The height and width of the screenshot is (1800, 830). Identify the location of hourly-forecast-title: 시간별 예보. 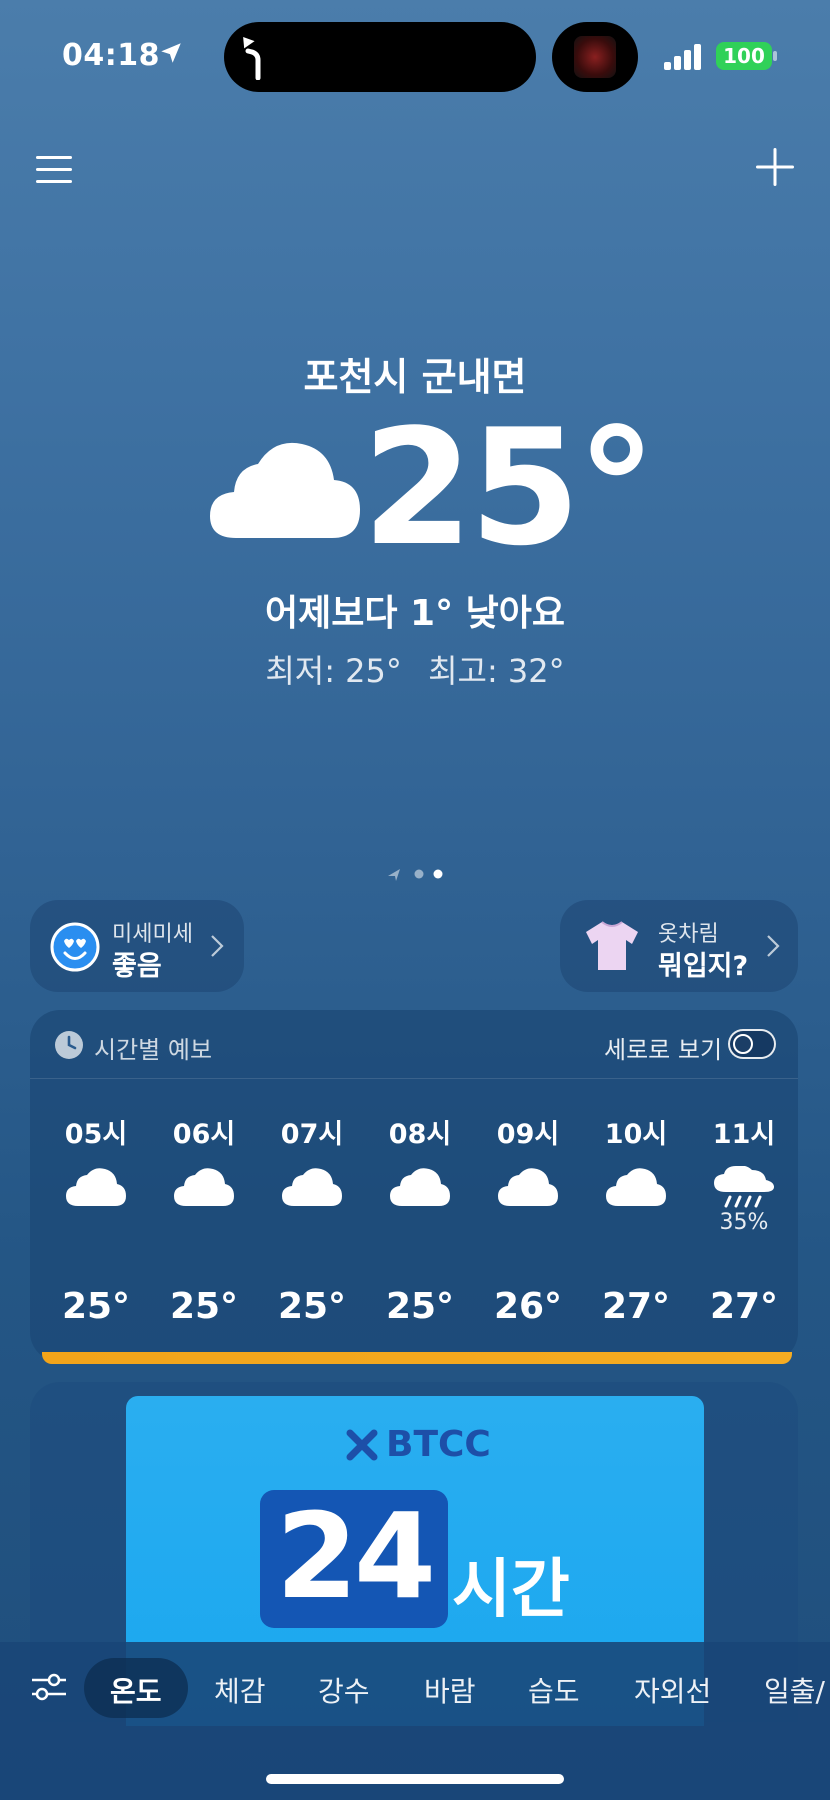
(153, 1050).